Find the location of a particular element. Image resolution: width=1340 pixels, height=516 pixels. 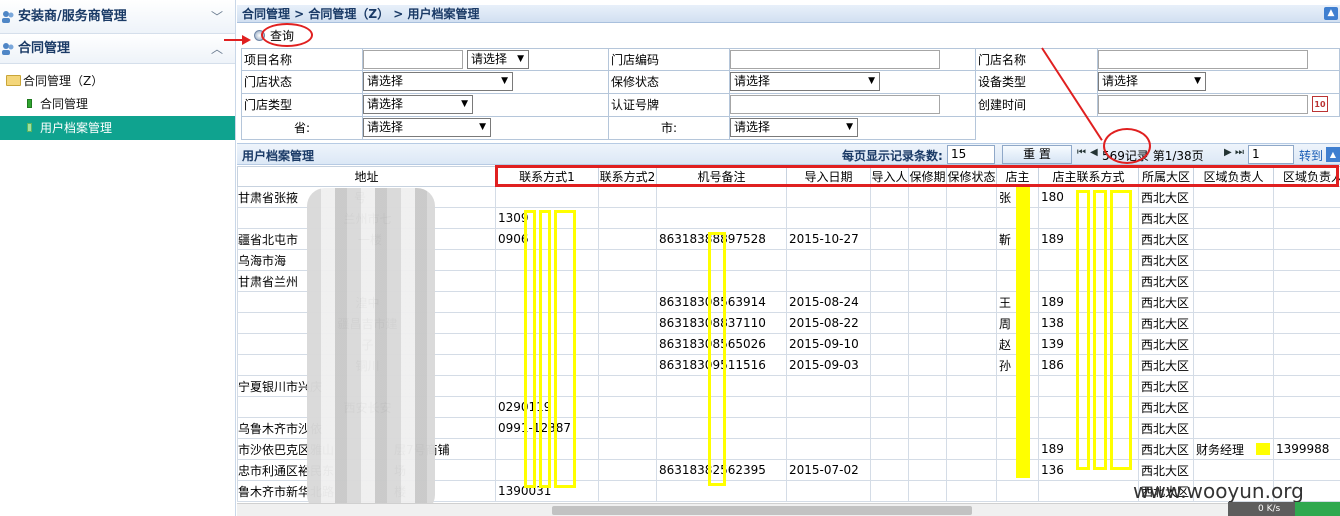

city-cell: 请选择 ▼ is located at coordinates (853, 128).